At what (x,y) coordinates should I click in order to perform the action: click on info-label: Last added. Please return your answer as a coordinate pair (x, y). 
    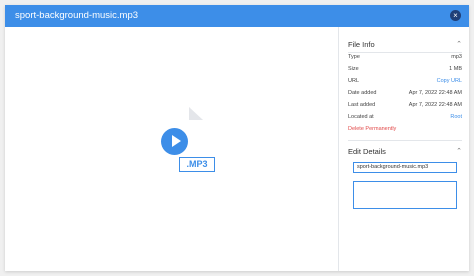
    Looking at the image, I should click on (362, 105).